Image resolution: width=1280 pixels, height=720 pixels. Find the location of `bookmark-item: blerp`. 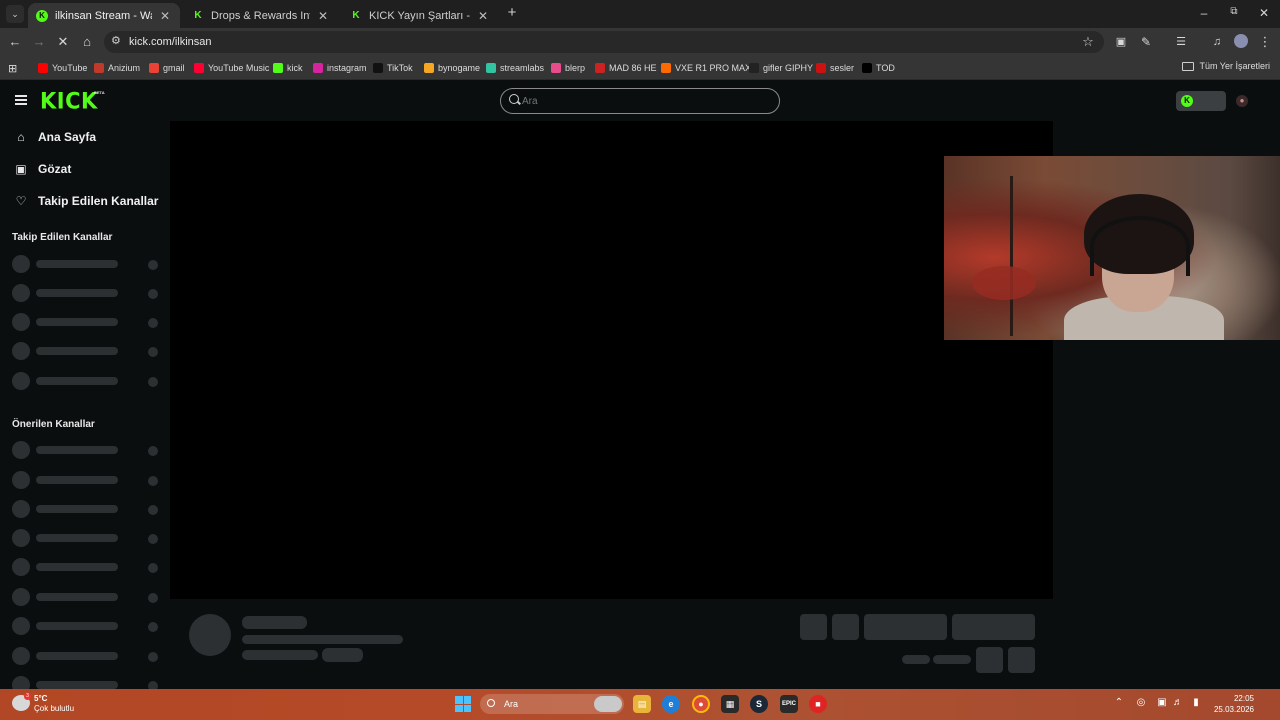

bookmark-item: blerp is located at coordinates (568, 68).